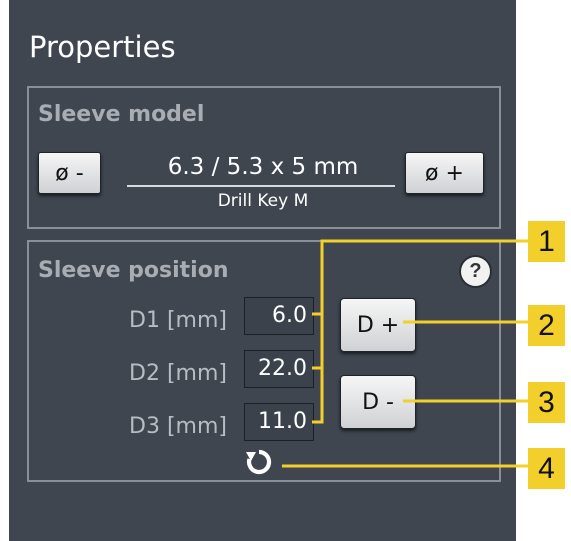 This screenshot has width=571, height=541. What do you see at coordinates (121, 114) in the screenshot?
I see `sleeve-model-title: Sleeve model` at bounding box center [121, 114].